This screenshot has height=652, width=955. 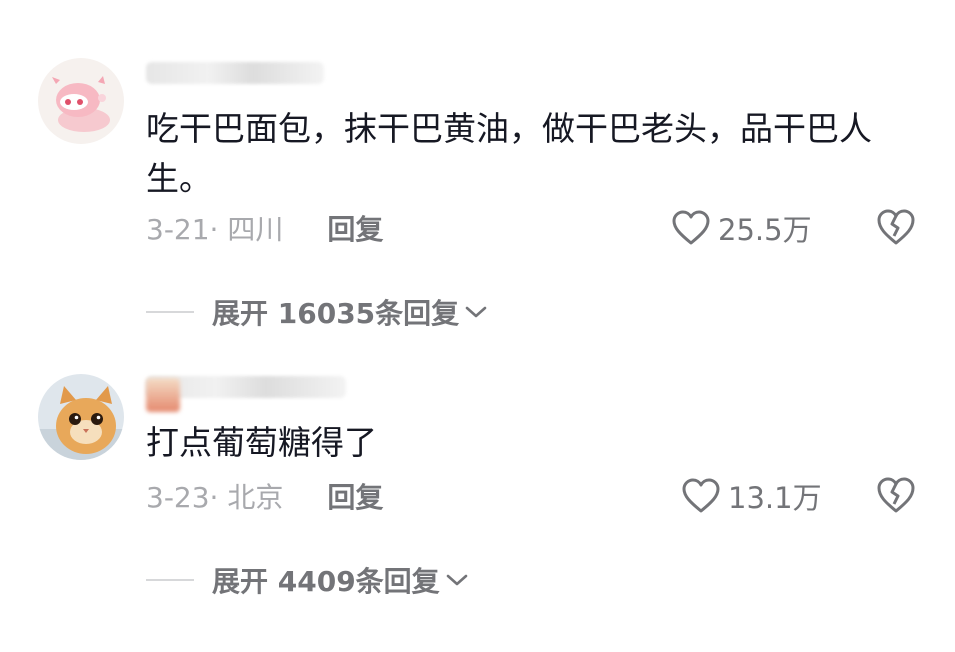 I want to click on username-blurred, so click(x=235, y=73).